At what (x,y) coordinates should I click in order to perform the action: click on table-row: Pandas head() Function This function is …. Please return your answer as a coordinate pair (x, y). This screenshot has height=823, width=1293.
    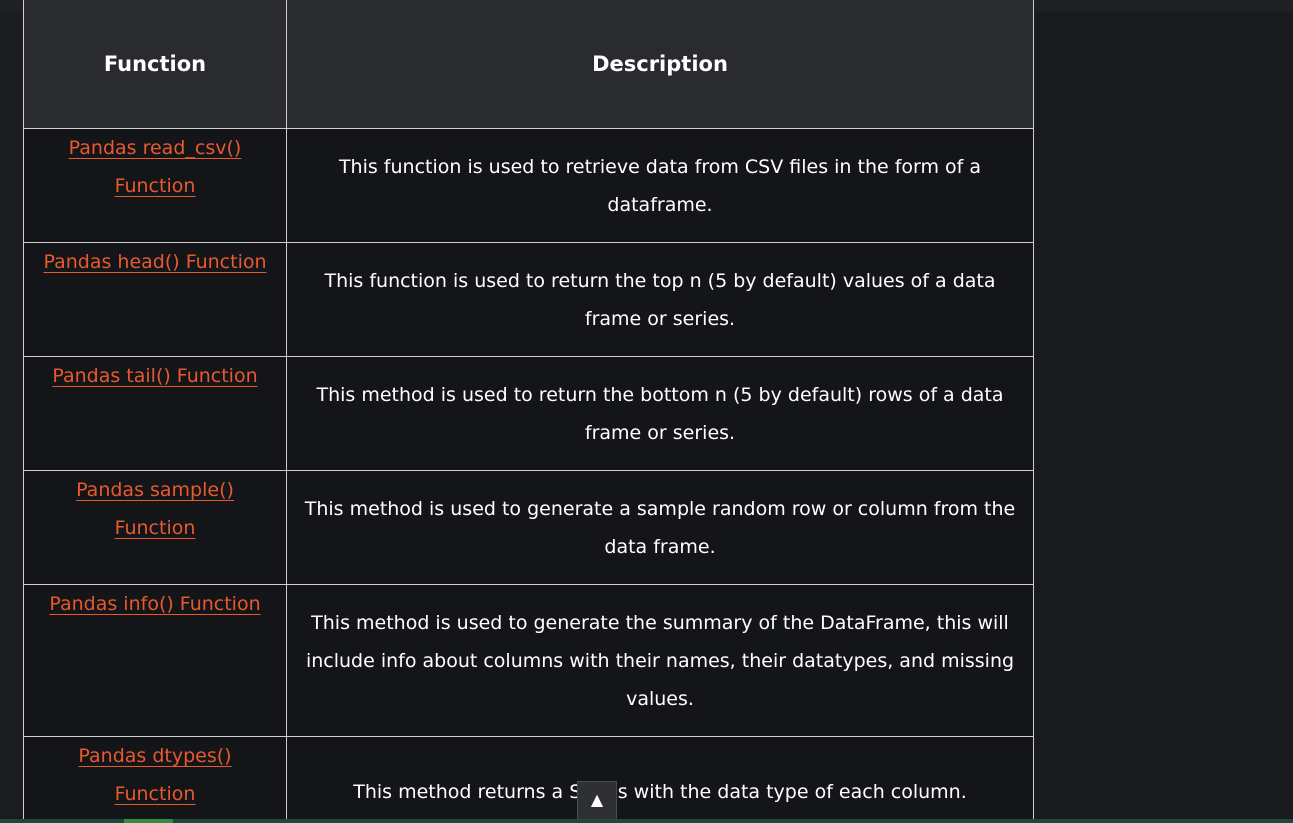
    Looking at the image, I should click on (528, 299).